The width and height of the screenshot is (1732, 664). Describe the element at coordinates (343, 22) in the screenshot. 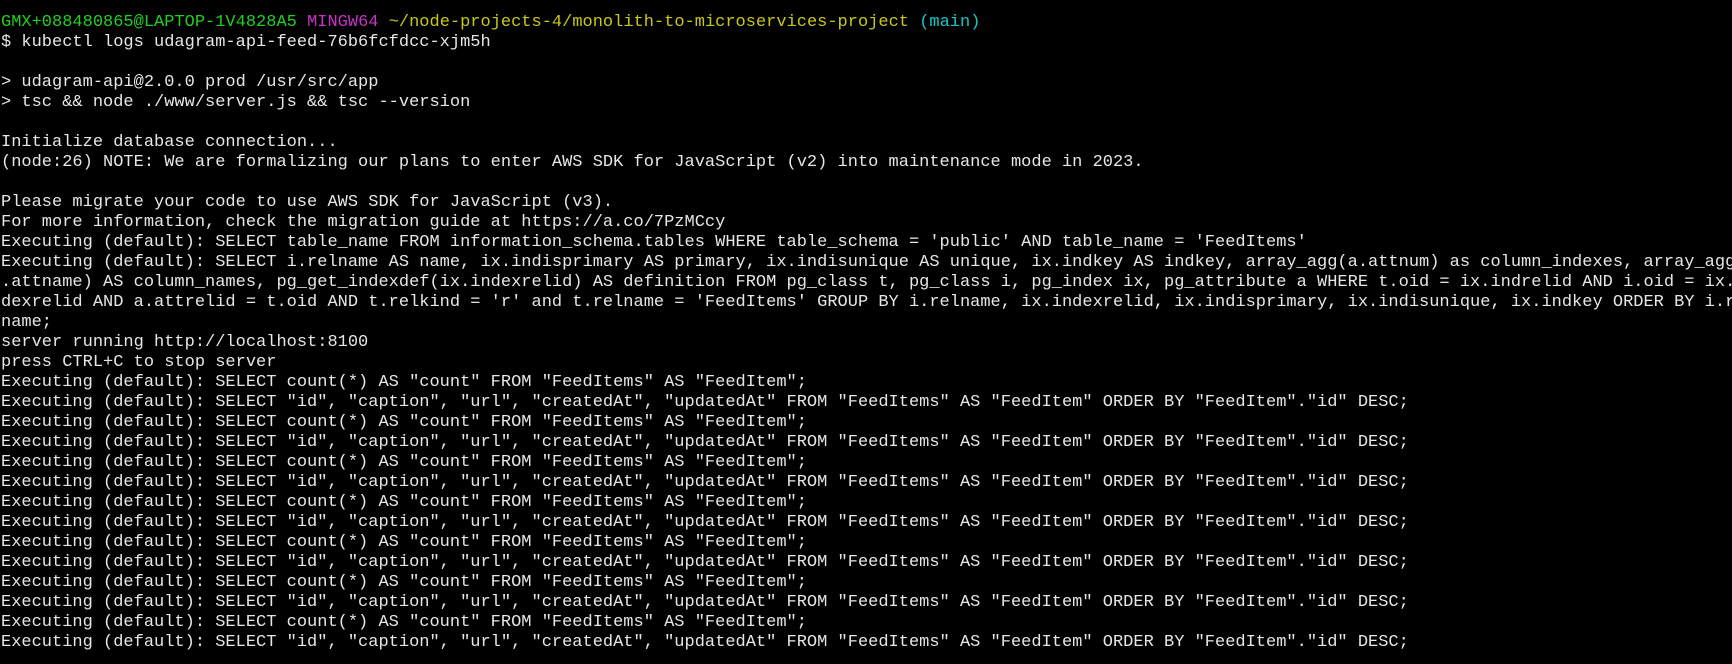

I see `prompt-shell: MINGW64` at that location.